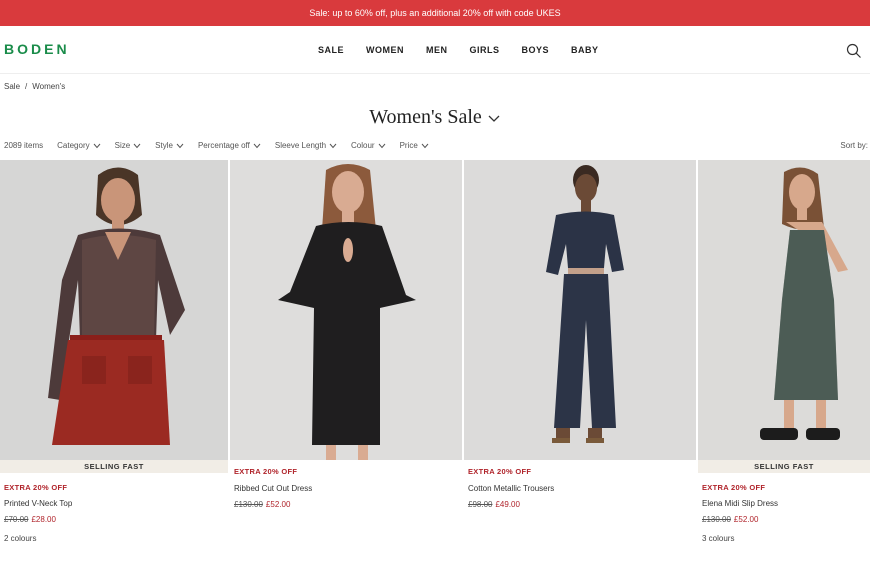 This screenshot has width=870, height=565. What do you see at coordinates (494, 504) in the screenshot?
I see `product-prices: £98.00 £49.00` at bounding box center [494, 504].